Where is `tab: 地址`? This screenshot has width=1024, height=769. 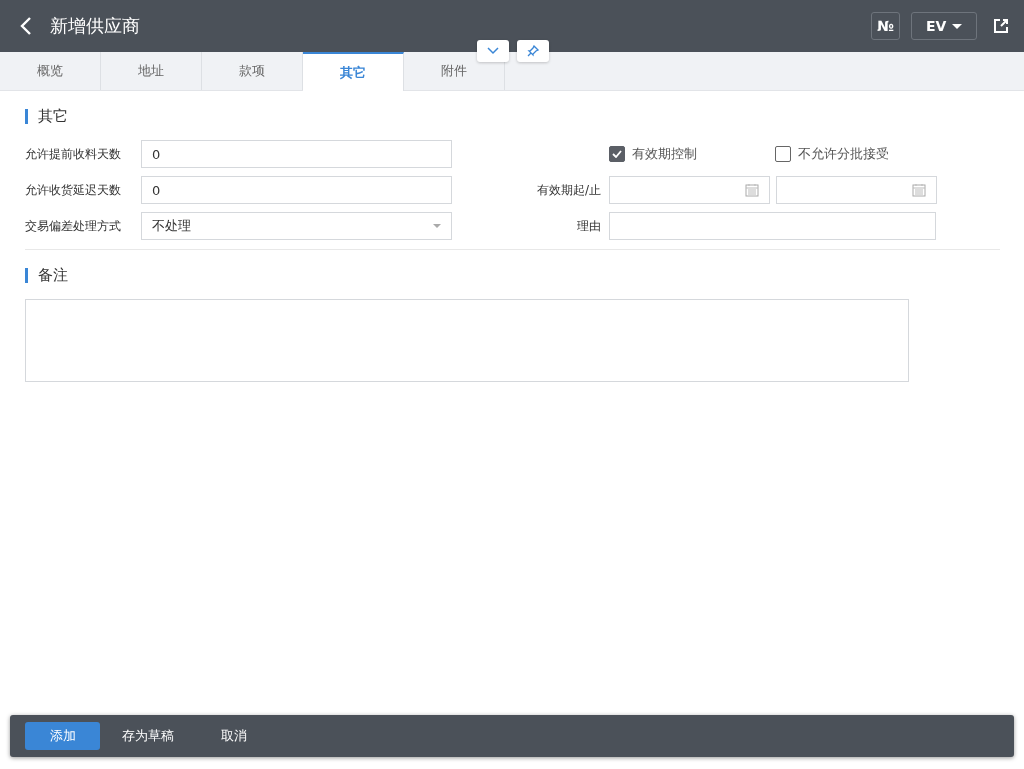
tab: 地址 is located at coordinates (151, 71).